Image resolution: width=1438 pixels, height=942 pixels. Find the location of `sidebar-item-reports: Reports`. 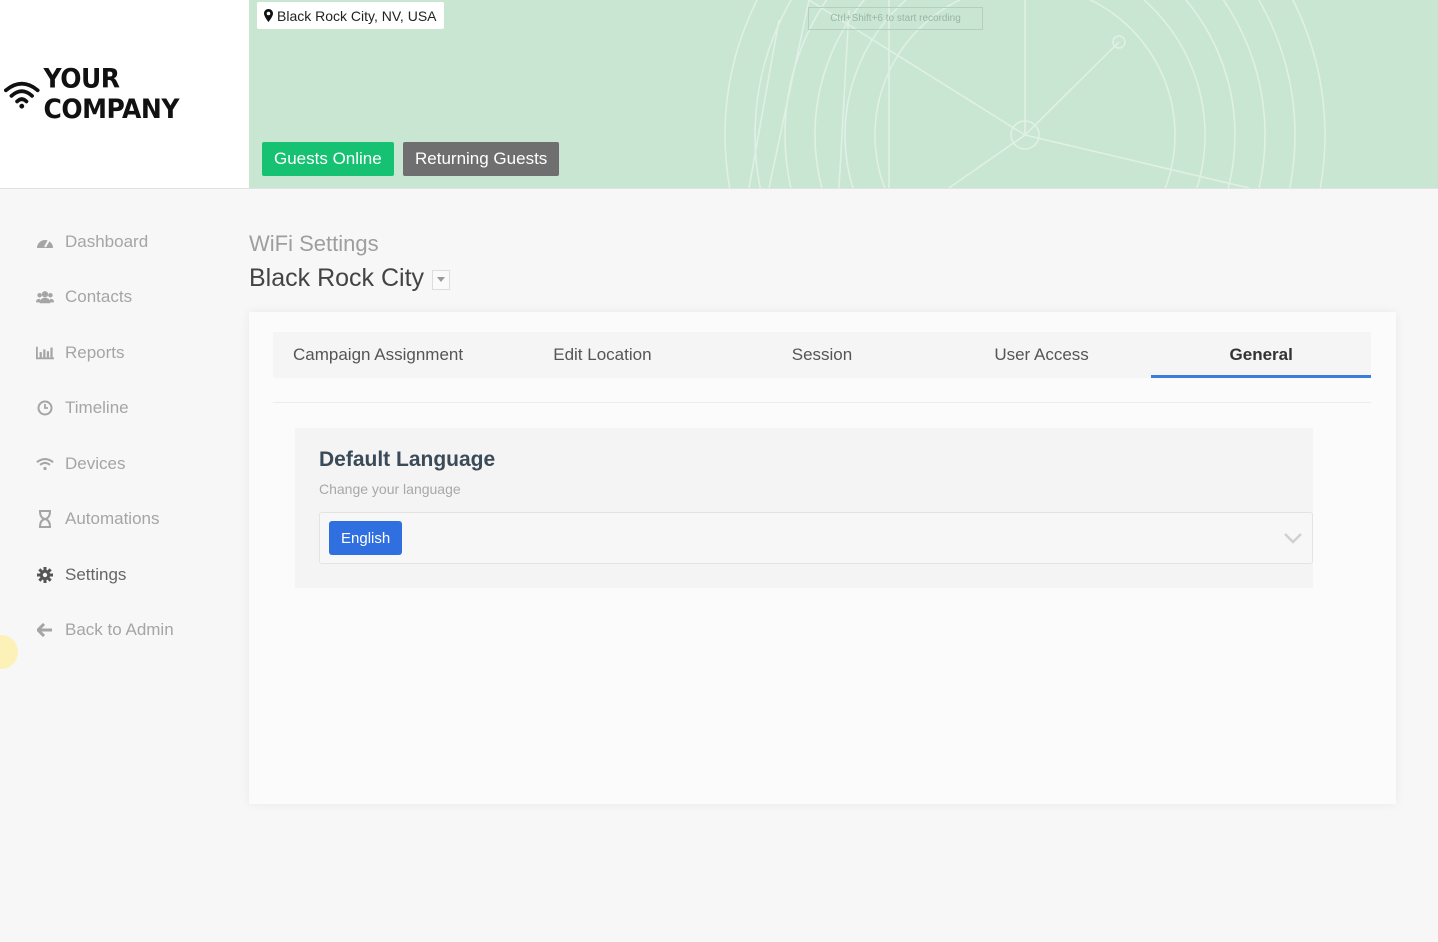

sidebar-item-reports: Reports is located at coordinates (80, 353).